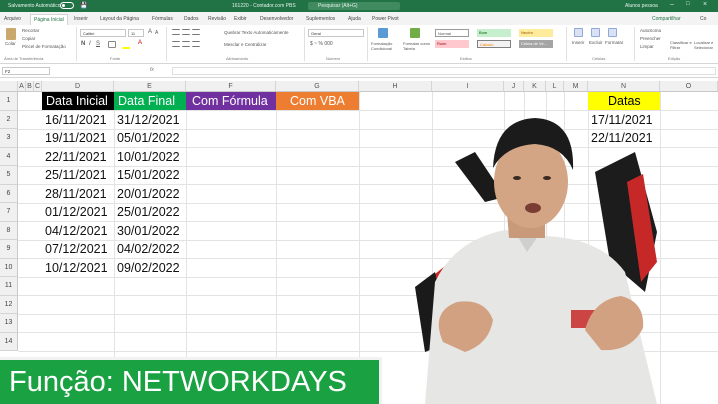 This screenshot has width=718, height=404. What do you see at coordinates (596, 42) in the screenshot?
I see `delete-cells-button: Excluir` at bounding box center [596, 42].